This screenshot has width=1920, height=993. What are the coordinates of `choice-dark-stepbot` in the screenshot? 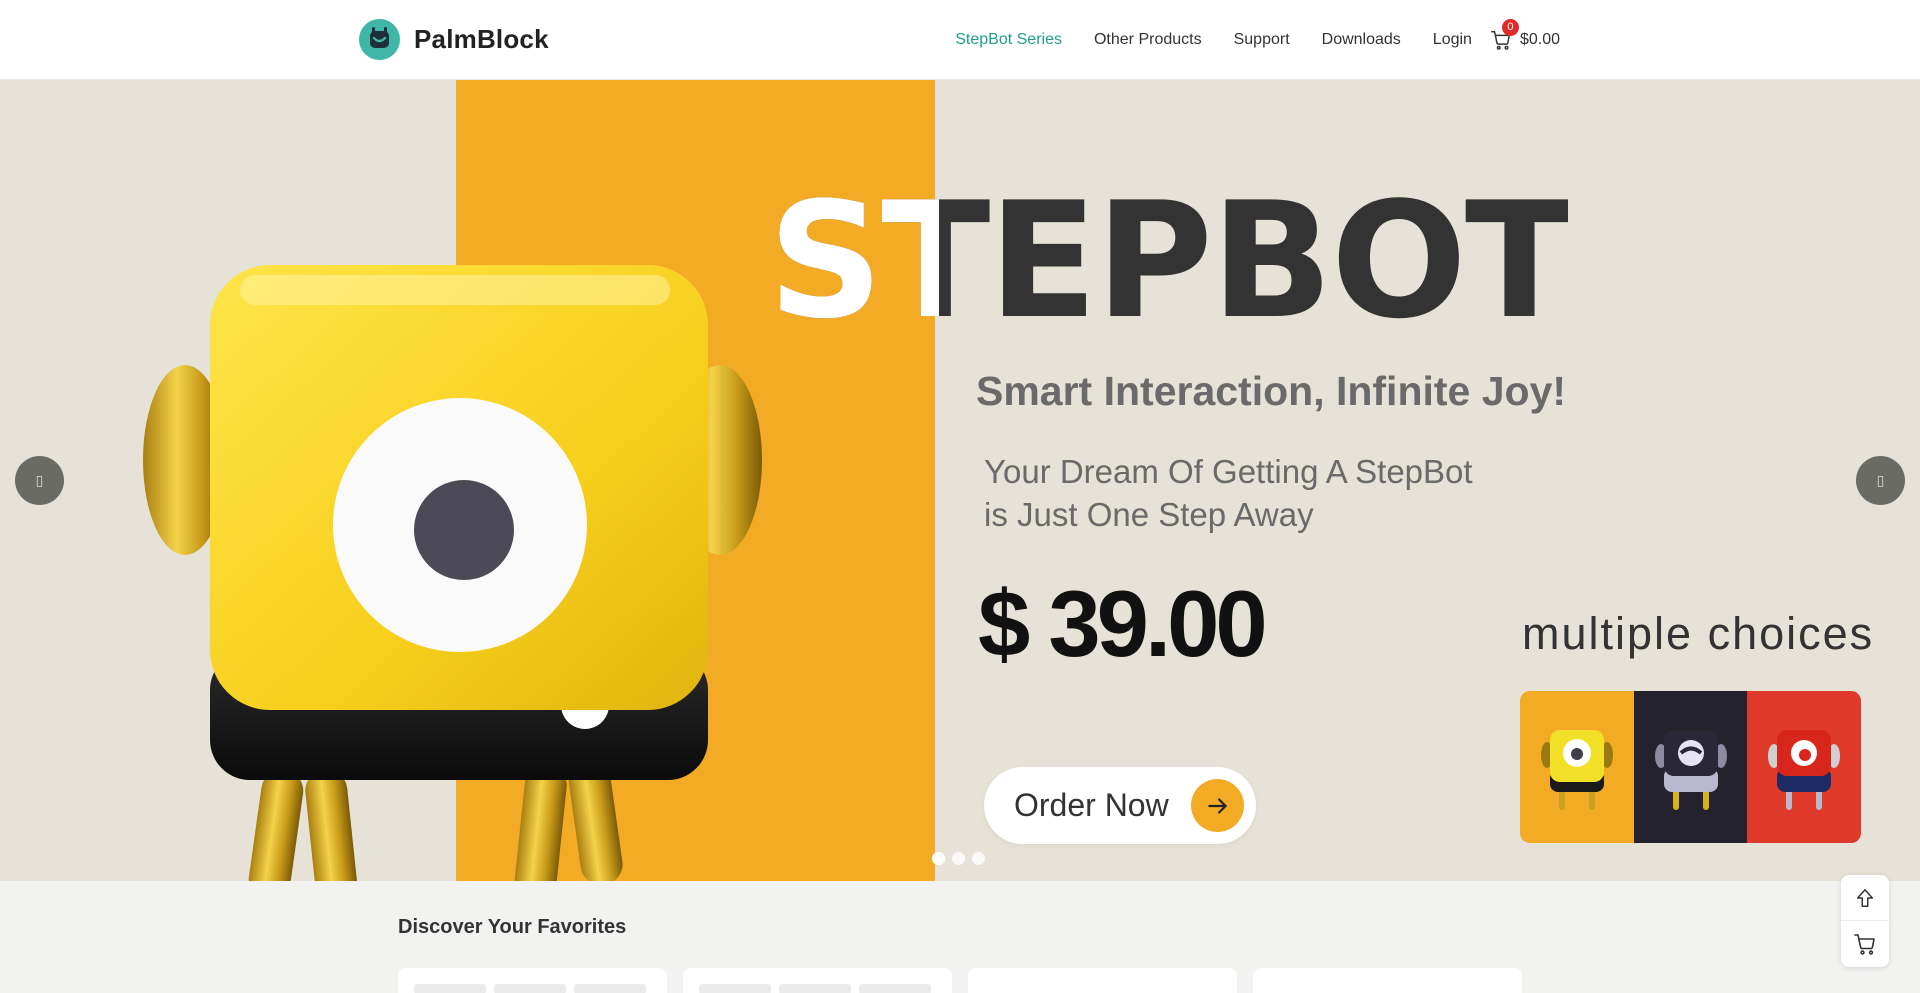 It's located at (1690, 767).